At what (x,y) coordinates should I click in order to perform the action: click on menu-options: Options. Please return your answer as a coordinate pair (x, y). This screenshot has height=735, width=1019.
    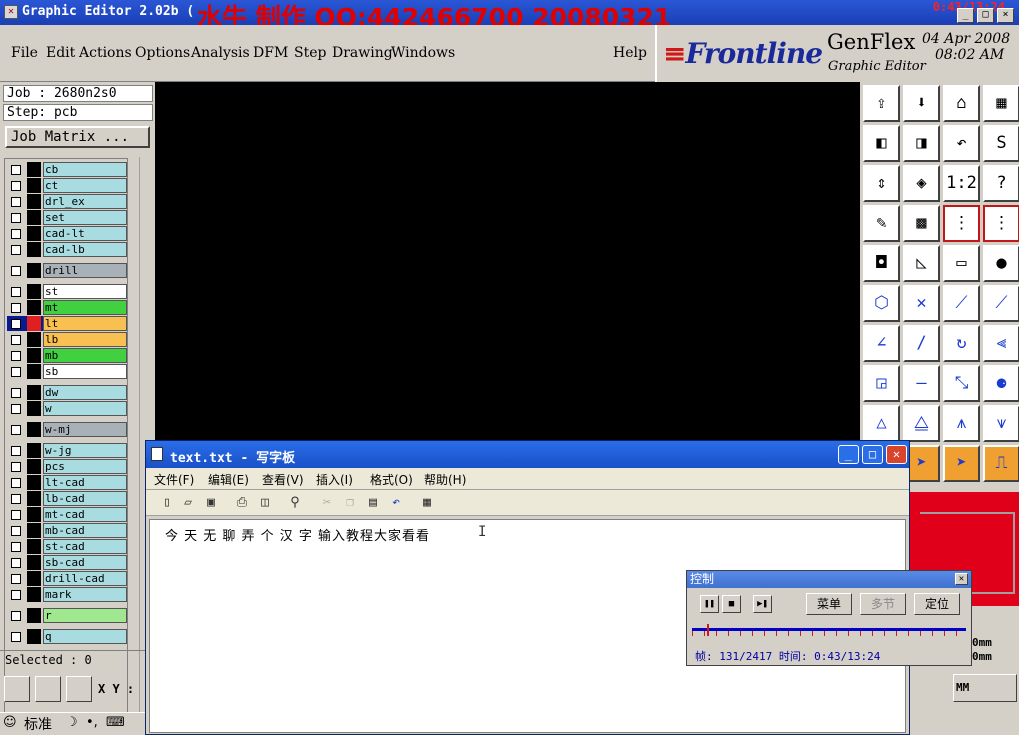
    Looking at the image, I should click on (162, 53).